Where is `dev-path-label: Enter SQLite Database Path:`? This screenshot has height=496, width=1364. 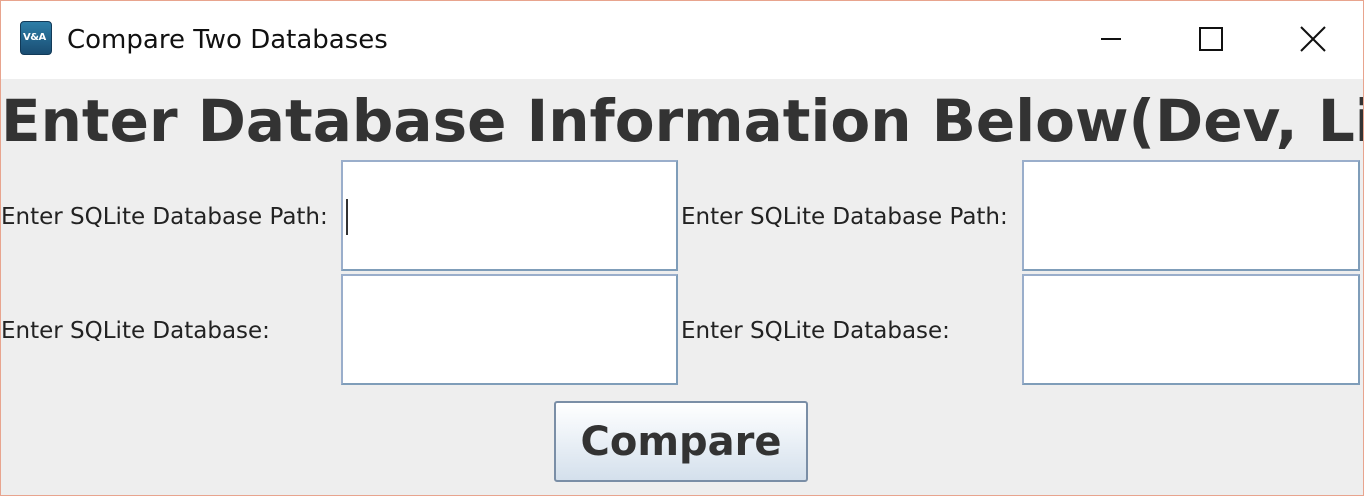
dev-path-label: Enter SQLite Database Path: is located at coordinates (164, 217).